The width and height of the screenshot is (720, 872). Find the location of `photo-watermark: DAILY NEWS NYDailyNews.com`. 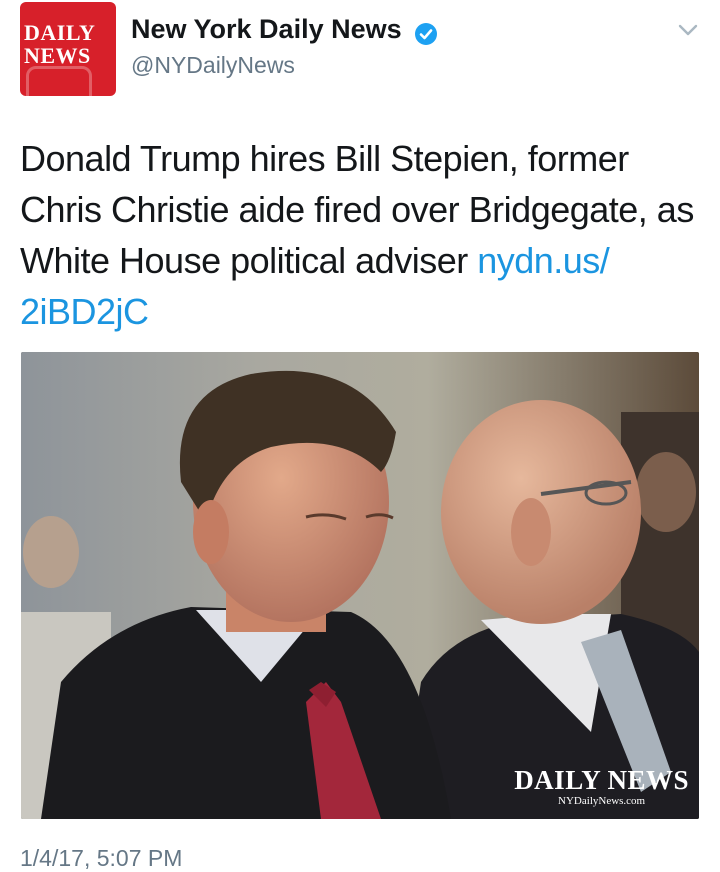

photo-watermark: DAILY NEWS NYDailyNews.com is located at coordinates (601, 786).